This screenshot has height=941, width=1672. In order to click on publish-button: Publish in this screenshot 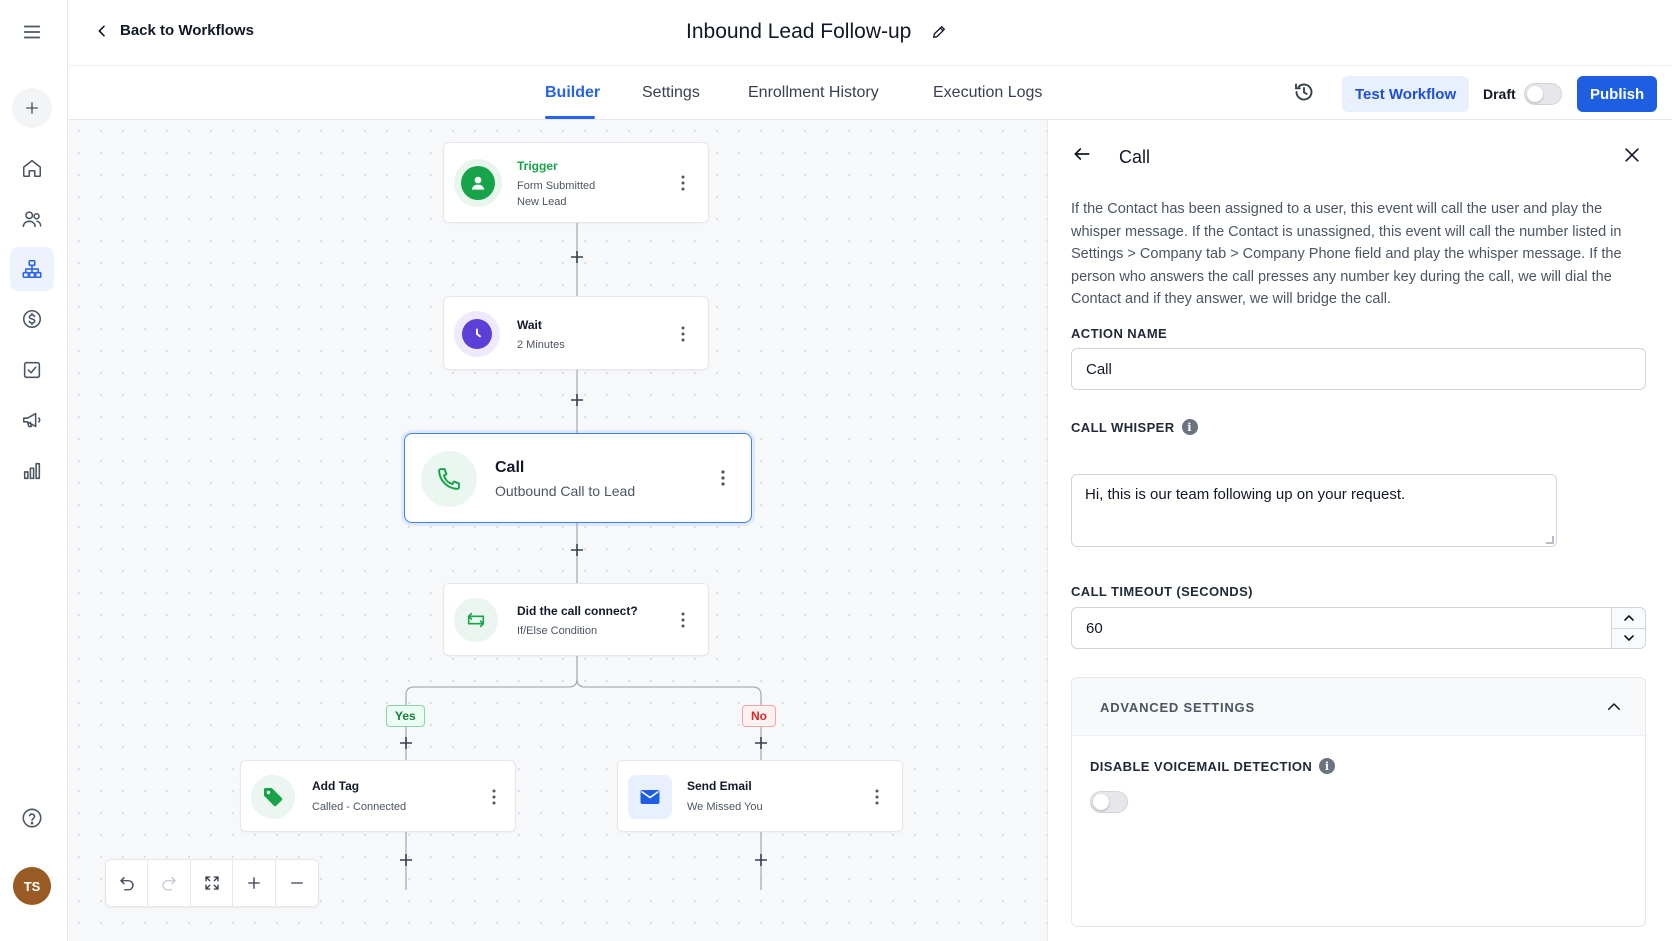, I will do `click(1617, 94)`.